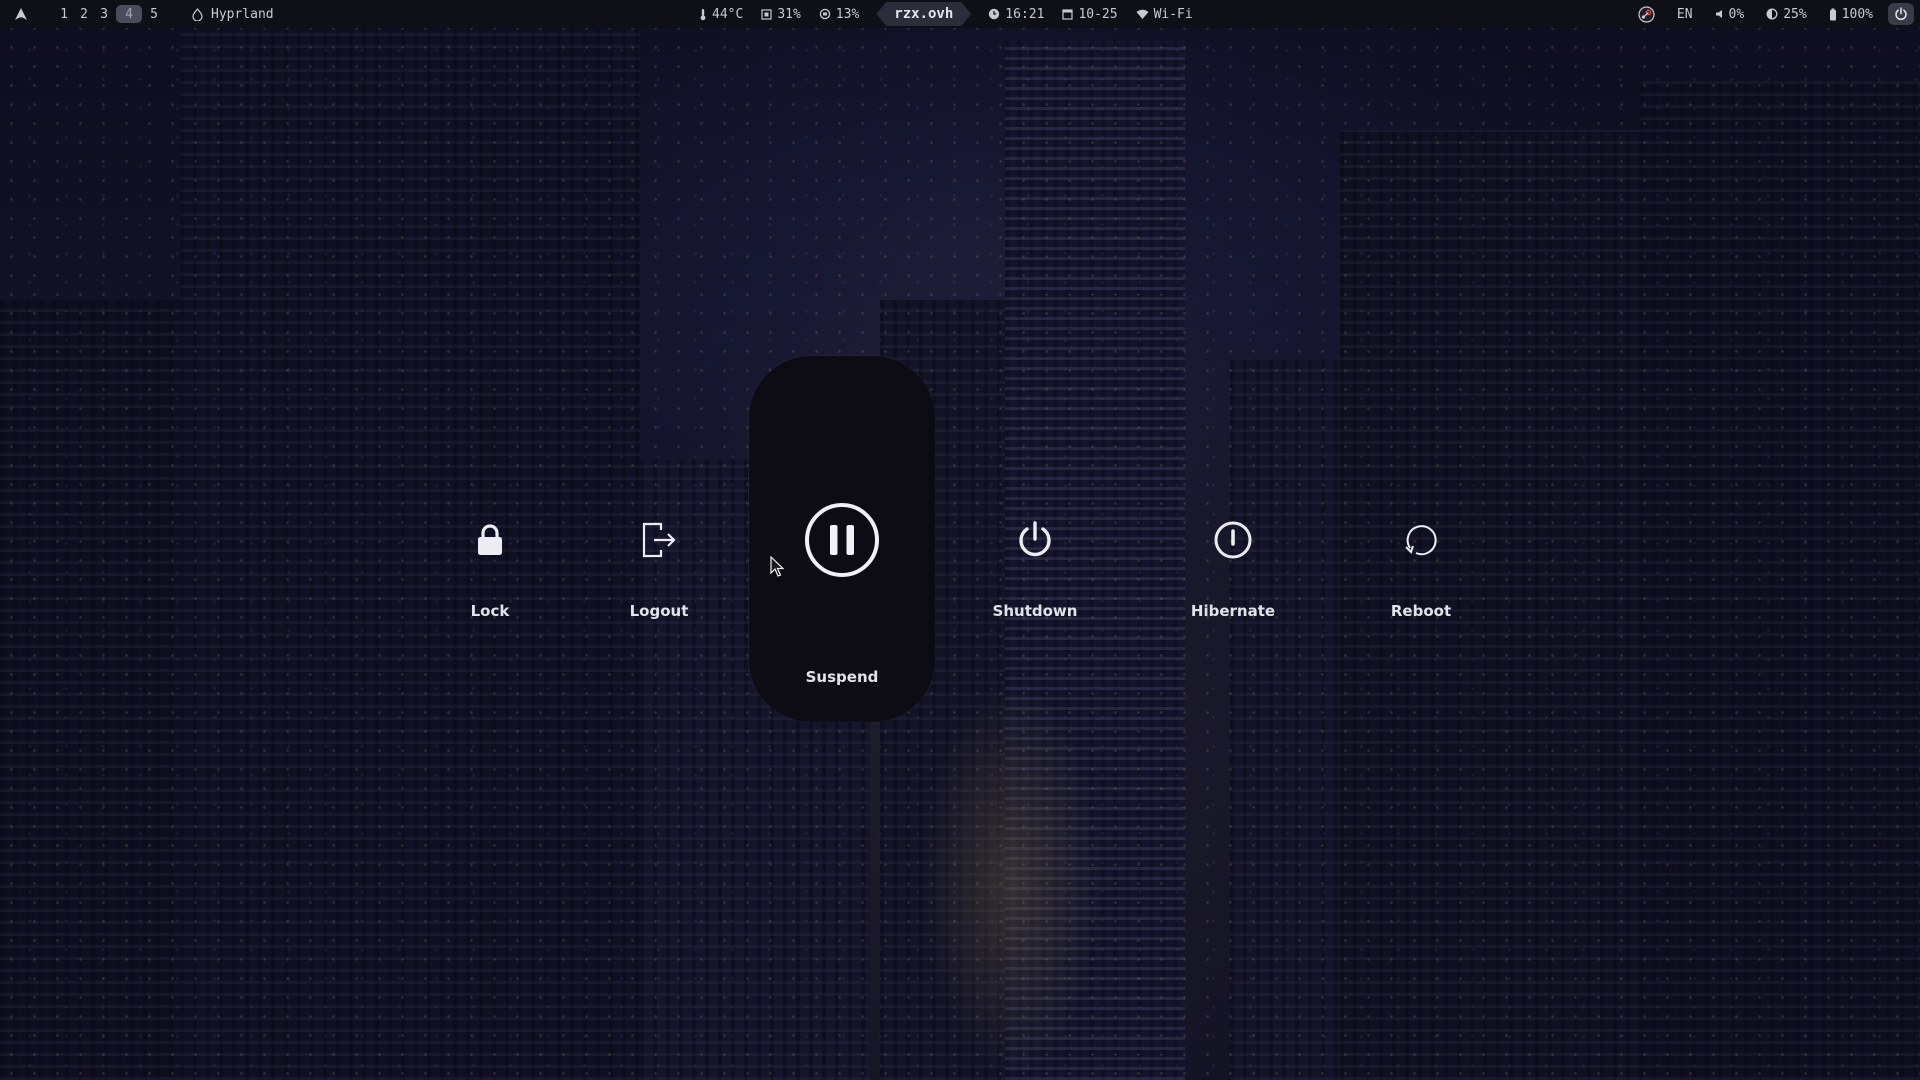 The image size is (1920, 1080). Describe the element at coordinates (1035, 580) in the screenshot. I see `shutdown-option: Shutdown` at that location.